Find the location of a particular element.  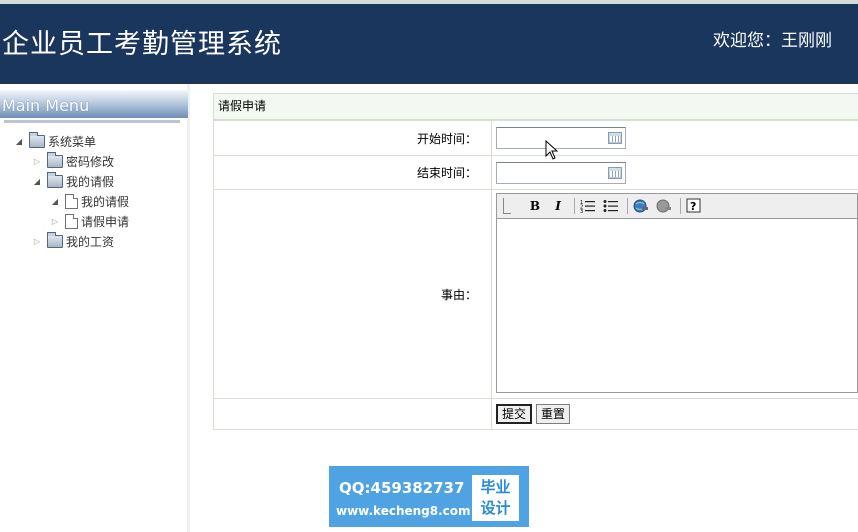

actions-row: 提交 重置 is located at coordinates (535, 414).